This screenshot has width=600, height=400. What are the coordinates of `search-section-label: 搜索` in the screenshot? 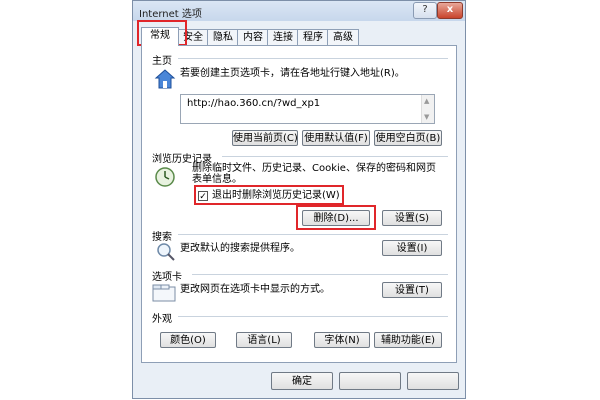 It's located at (162, 237).